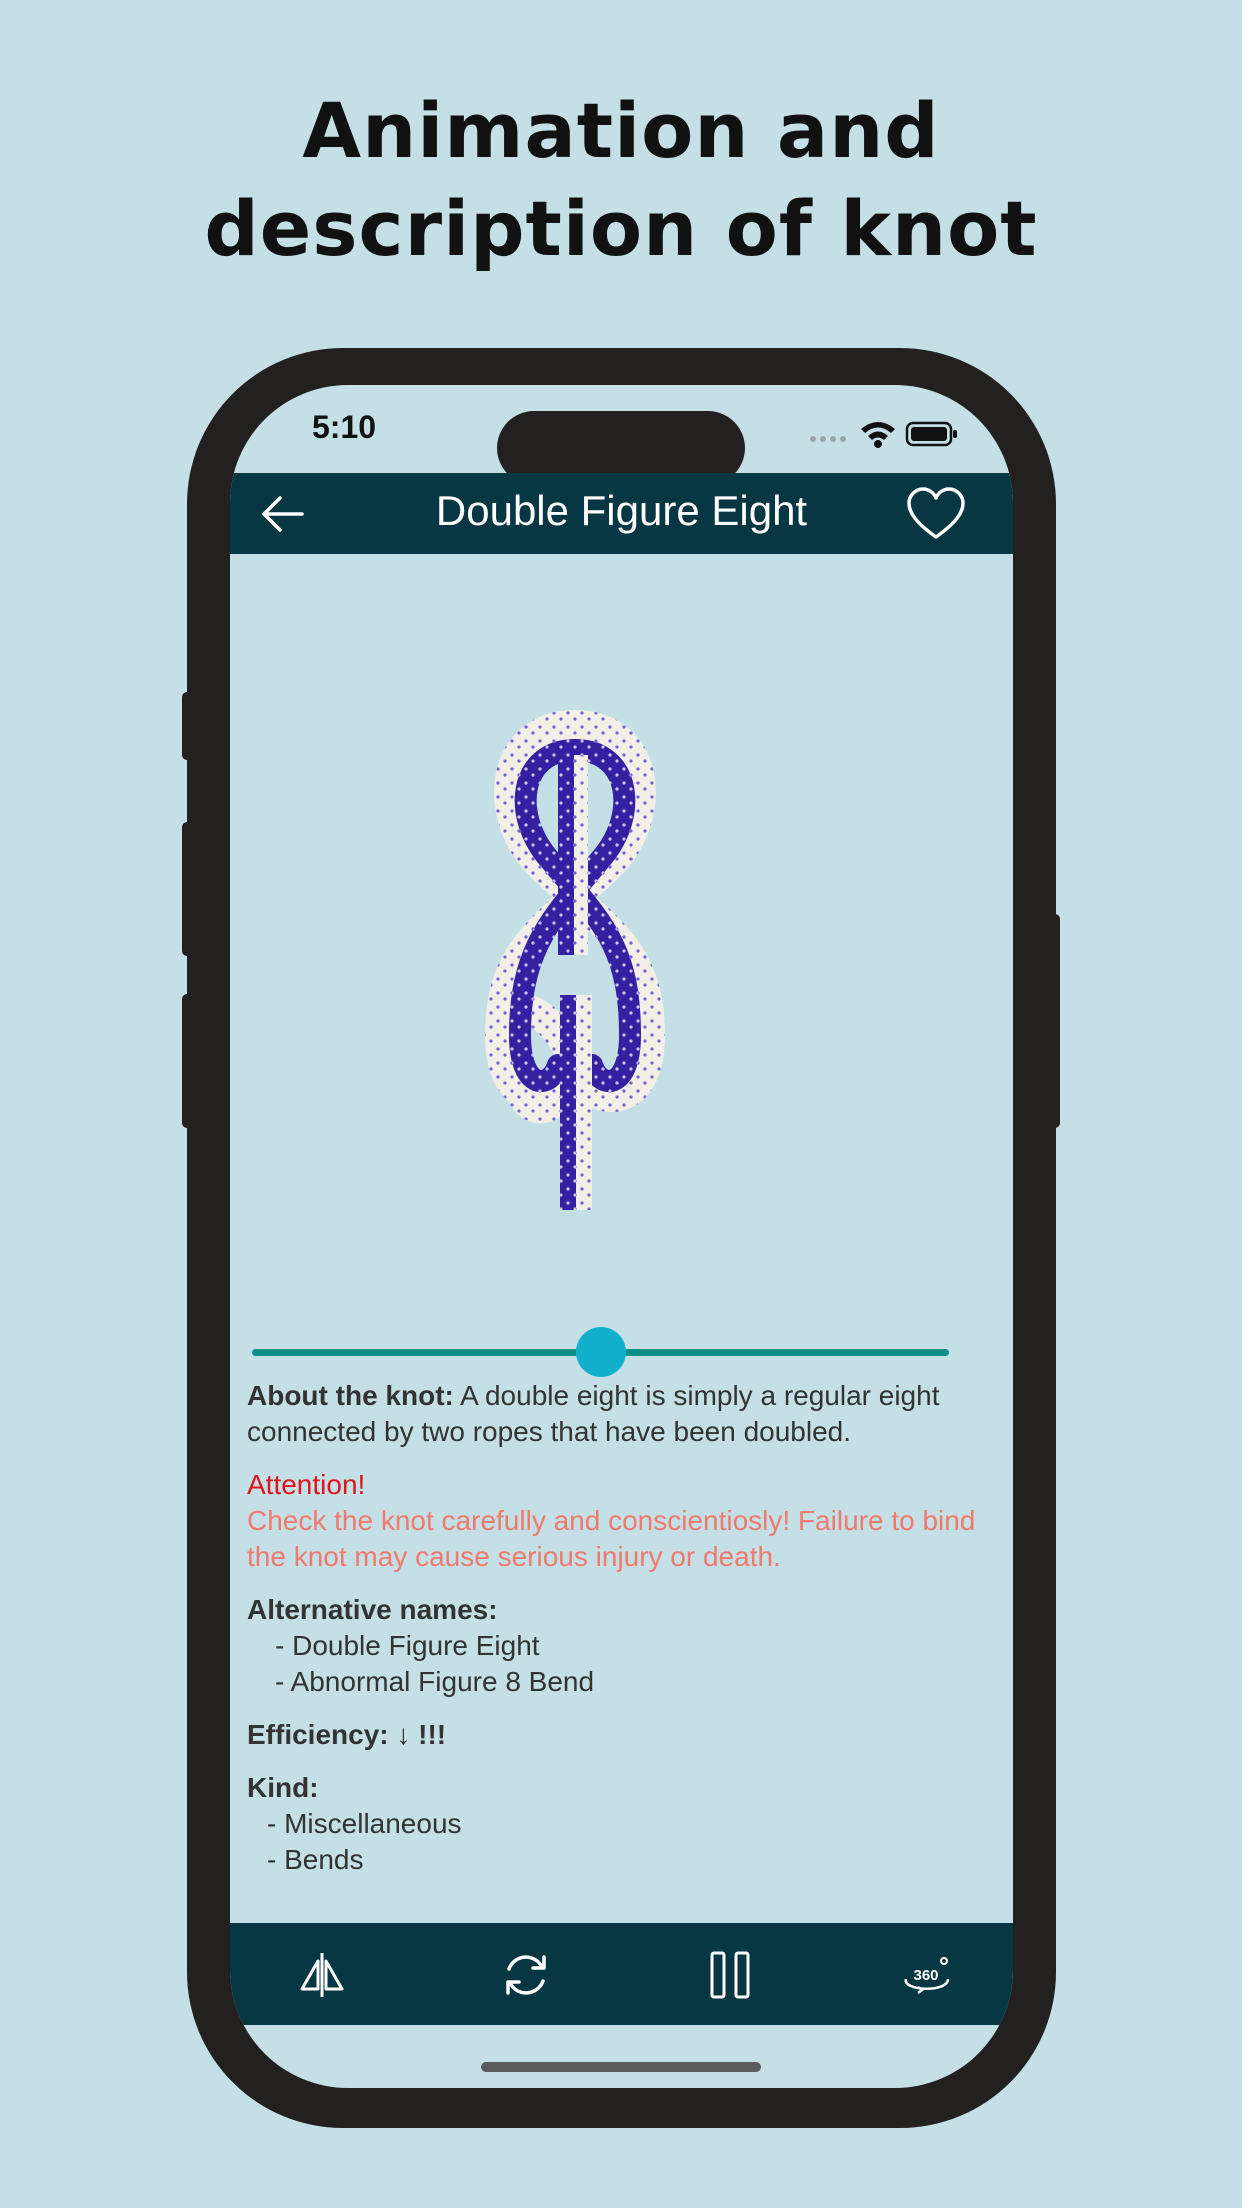  I want to click on headline: Animation and description of knot, so click(621, 180).